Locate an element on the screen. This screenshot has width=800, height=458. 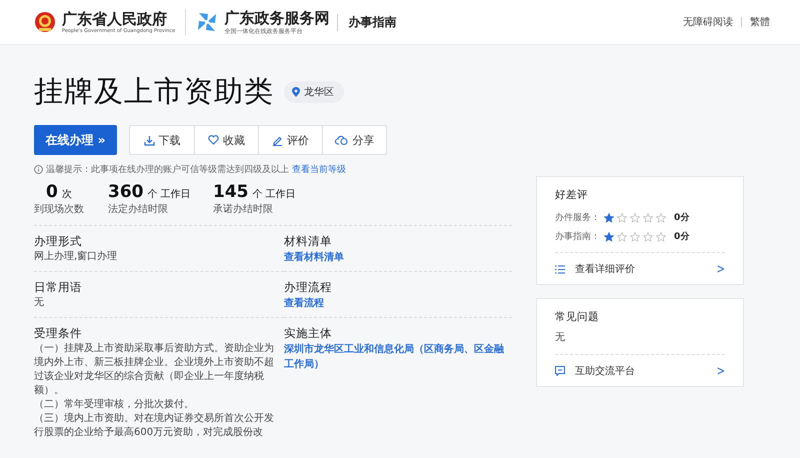
stat-label: 到现场次数 is located at coordinates (59, 209).